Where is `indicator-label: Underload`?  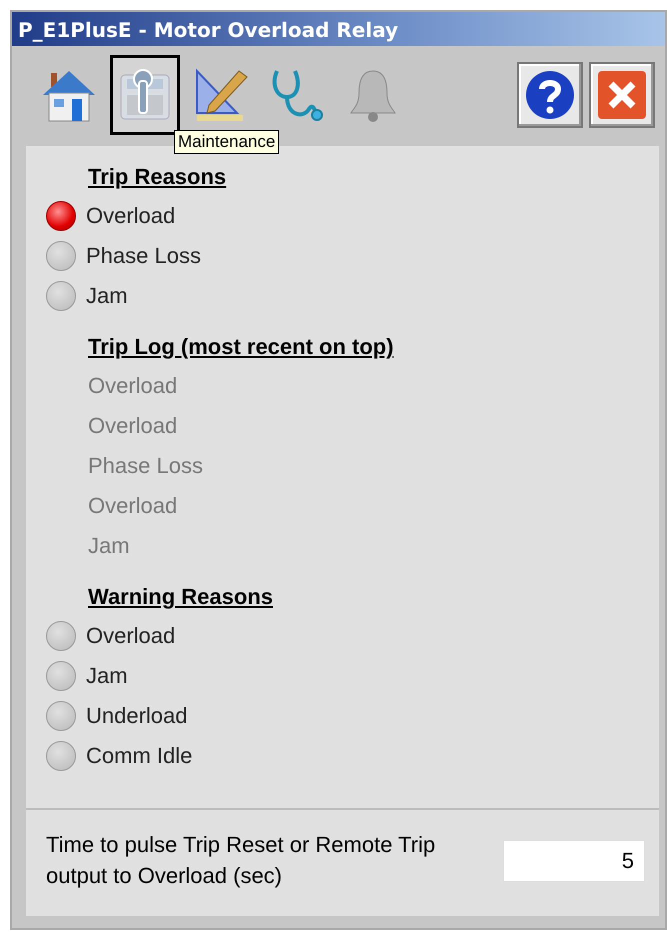 indicator-label: Underload is located at coordinates (137, 716).